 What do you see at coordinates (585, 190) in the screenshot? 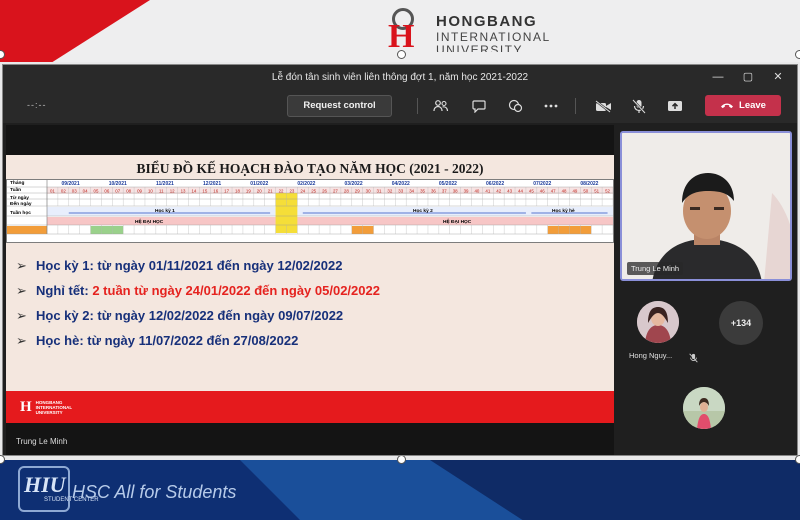
I see `svg-text: 50` at bounding box center [585, 190].